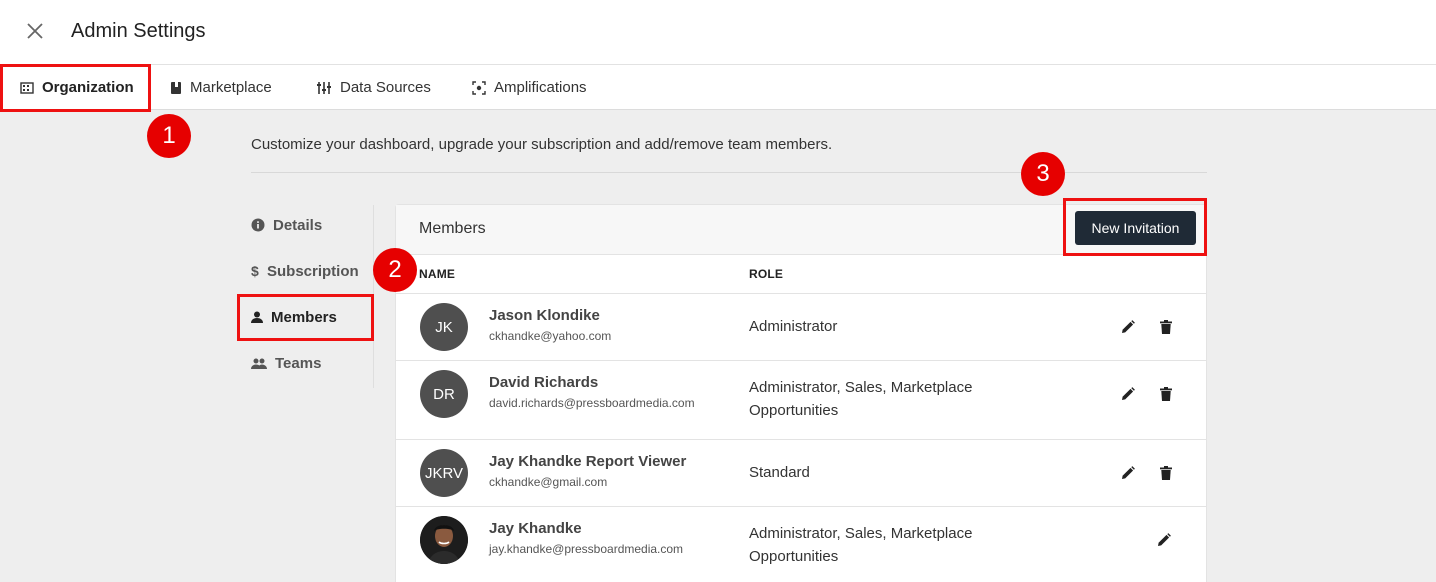  What do you see at coordinates (298, 225) in the screenshot?
I see `side-item-label: Details` at bounding box center [298, 225].